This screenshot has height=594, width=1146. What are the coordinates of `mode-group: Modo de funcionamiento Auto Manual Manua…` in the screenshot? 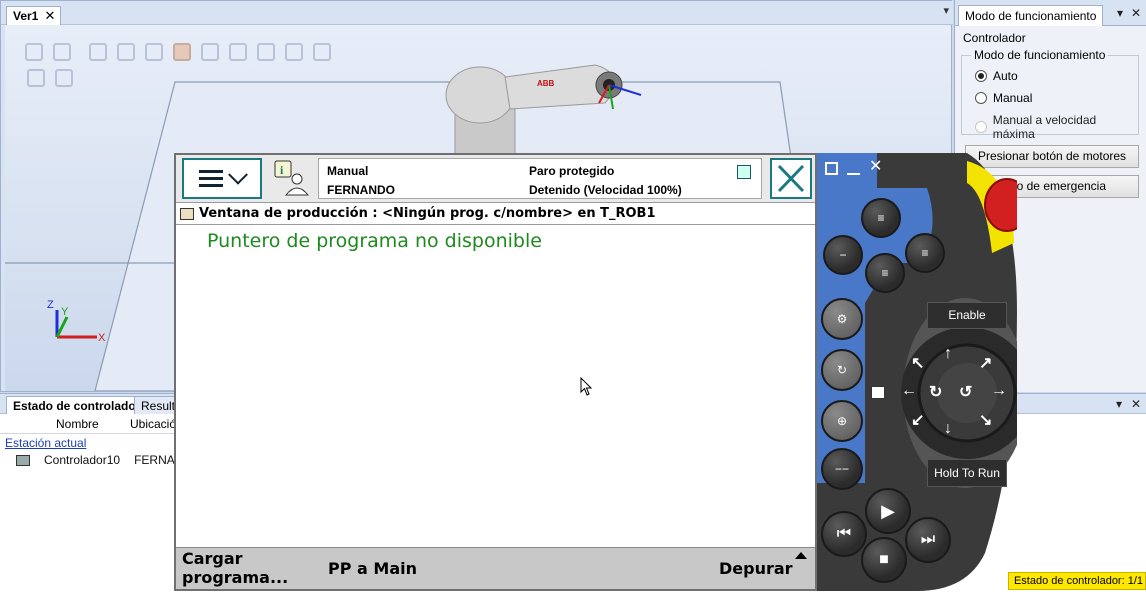 It's located at (1050, 94).